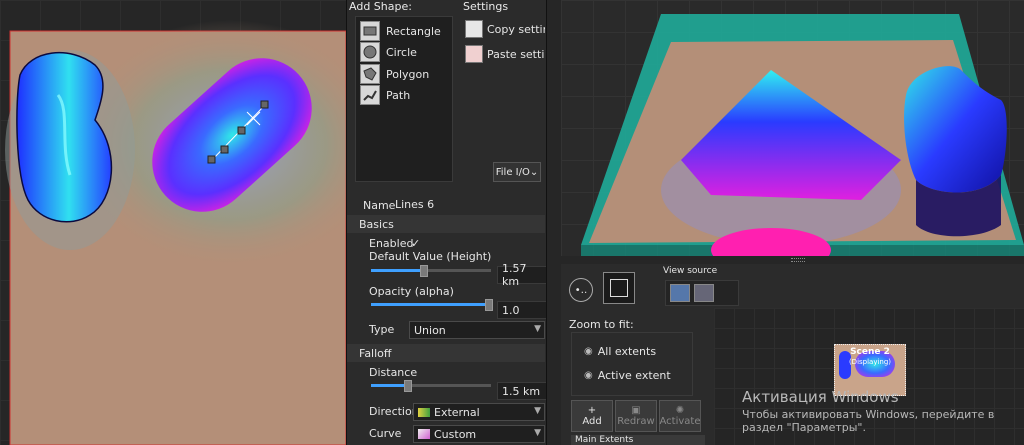 The width and height of the screenshot is (1024, 445). Describe the element at coordinates (522, 391) in the screenshot. I see `distance-field: 1.5 km` at that location.